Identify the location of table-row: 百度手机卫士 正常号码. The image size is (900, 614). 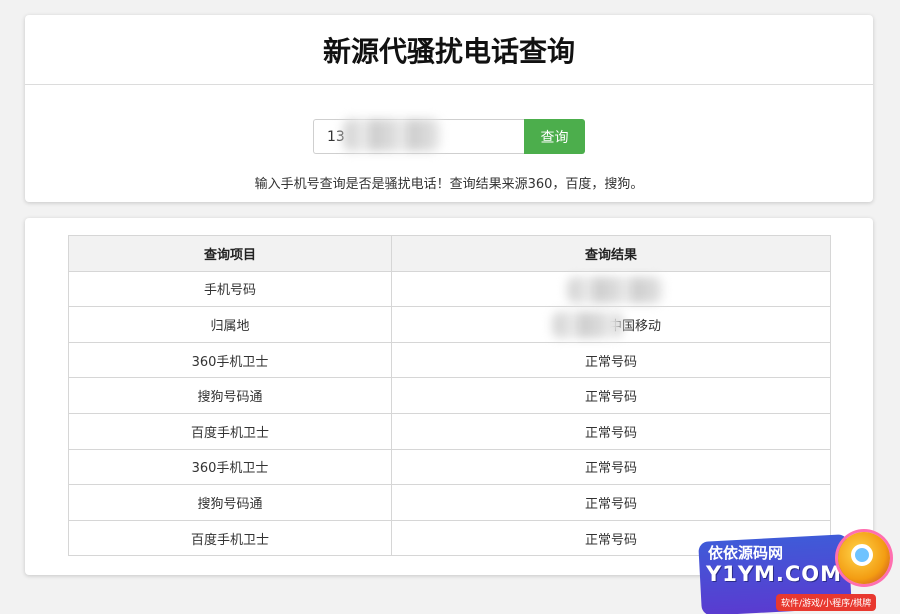
(449, 431).